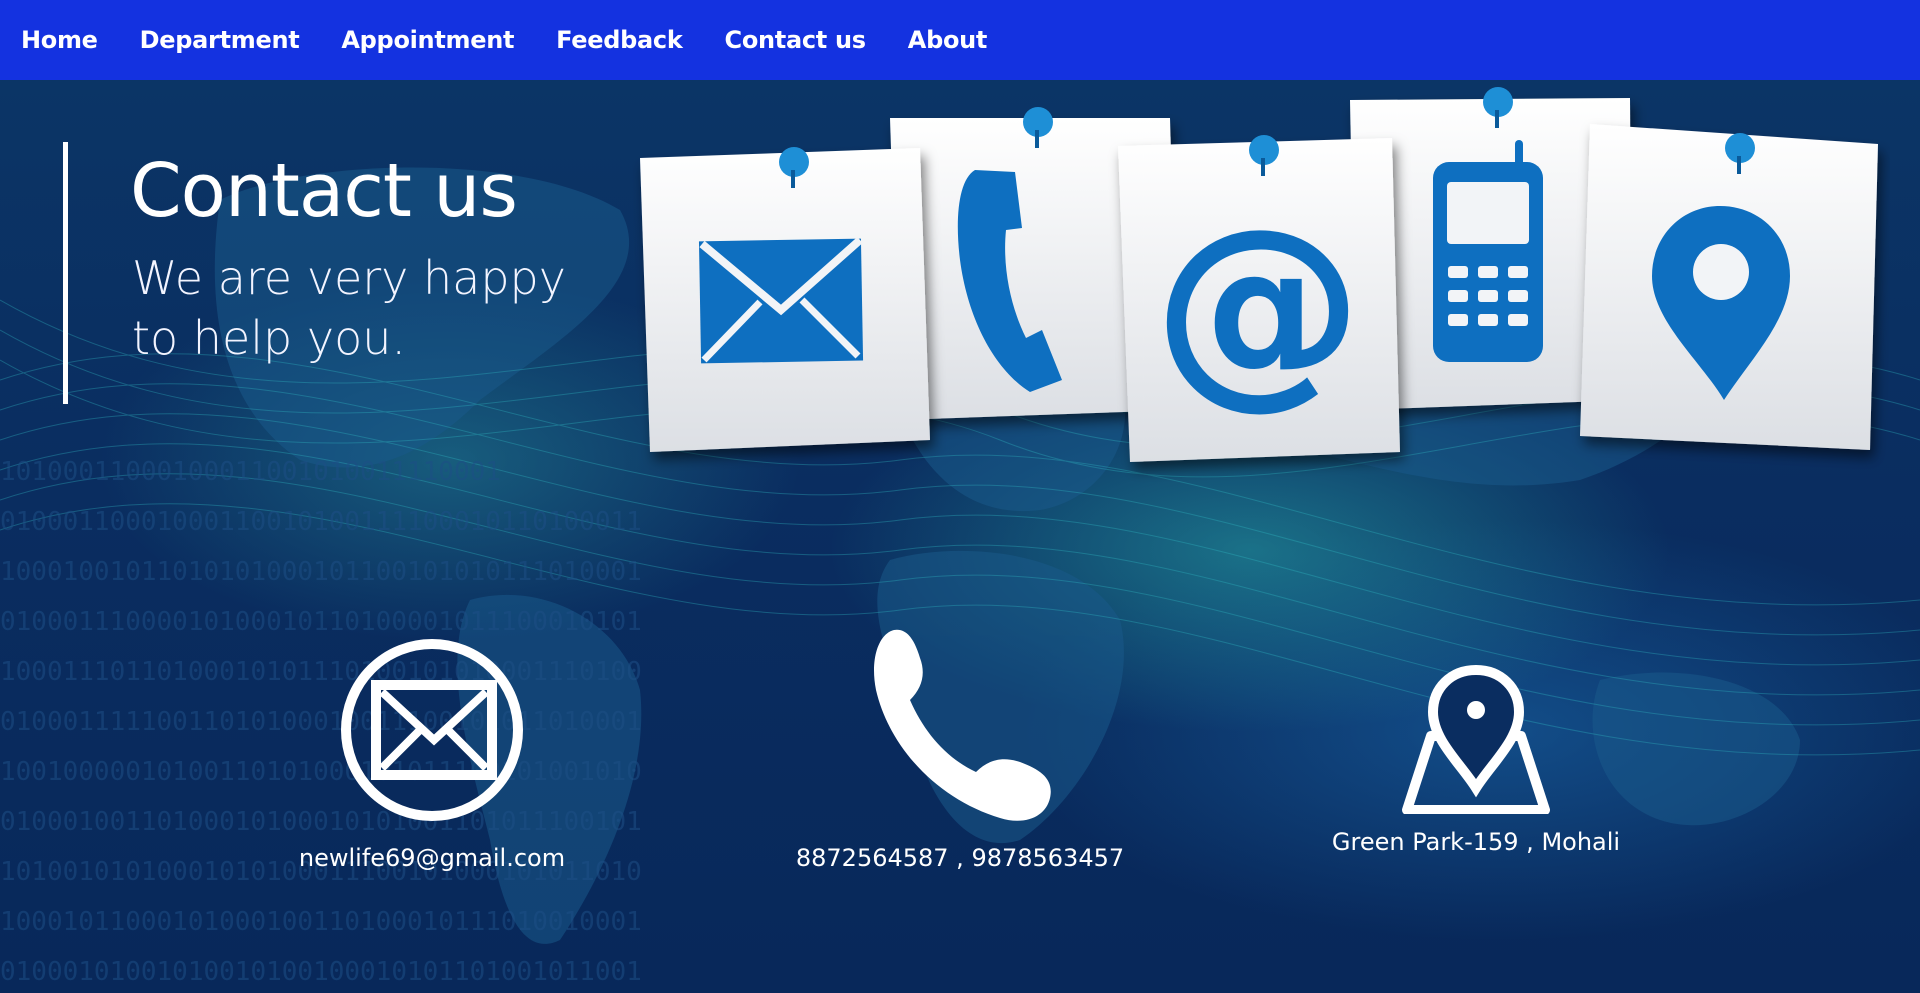  What do you see at coordinates (948, 40) in the screenshot?
I see `nav-about: About` at bounding box center [948, 40].